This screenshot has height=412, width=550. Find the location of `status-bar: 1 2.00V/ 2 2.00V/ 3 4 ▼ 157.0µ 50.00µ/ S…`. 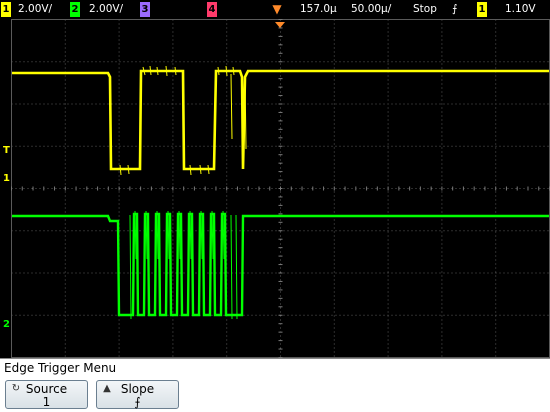

status-bar: 1 2.00V/ 2 2.00V/ 3 4 ▼ 157.0µ 50.00µ/ S… is located at coordinates (275, 9).